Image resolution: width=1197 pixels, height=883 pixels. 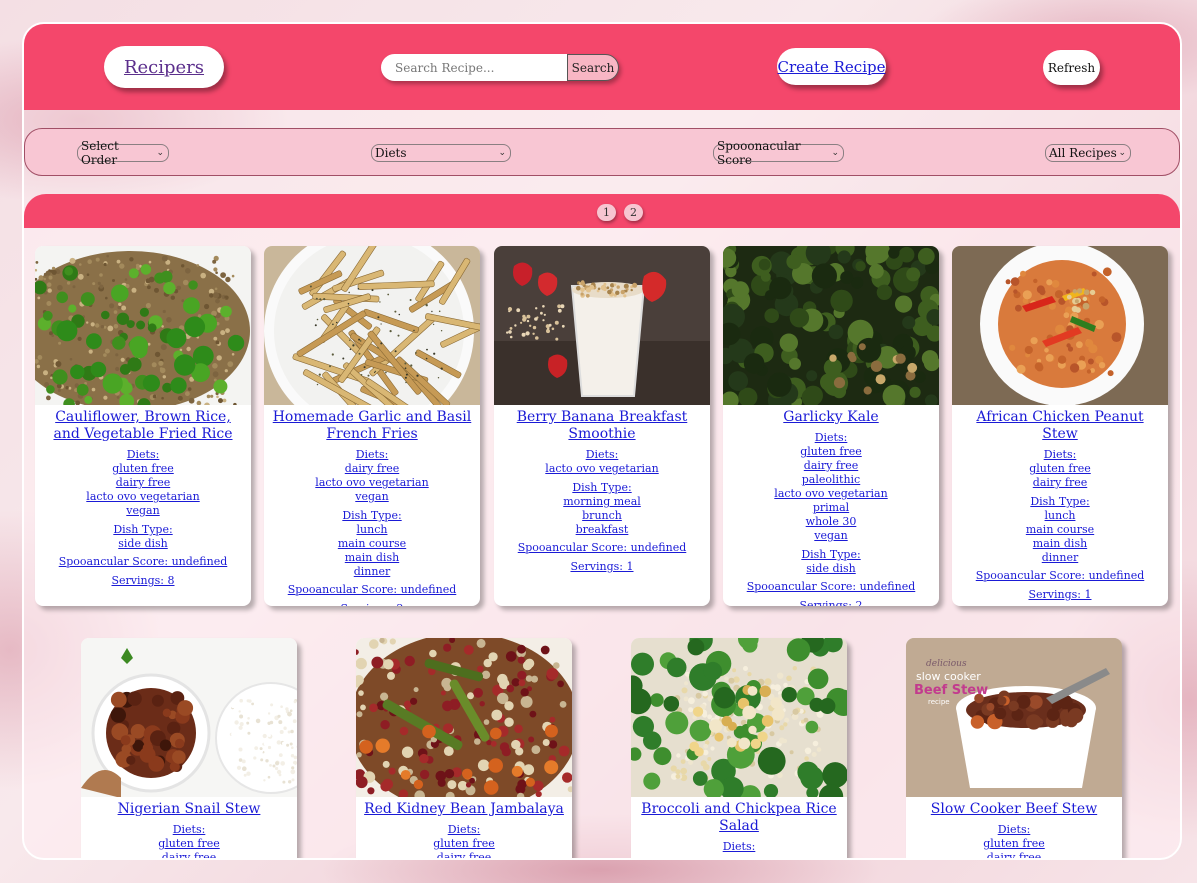 I want to click on brand-link: Recipers, so click(x=164, y=67).